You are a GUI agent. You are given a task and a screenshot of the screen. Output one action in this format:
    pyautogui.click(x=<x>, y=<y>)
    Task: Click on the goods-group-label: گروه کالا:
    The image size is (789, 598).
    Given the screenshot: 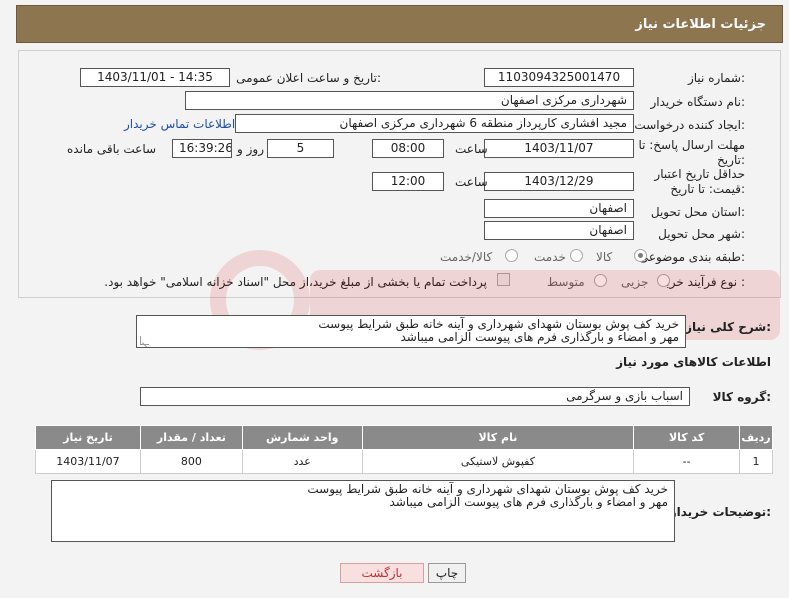 What is the action you would take?
    pyautogui.click(x=741, y=397)
    